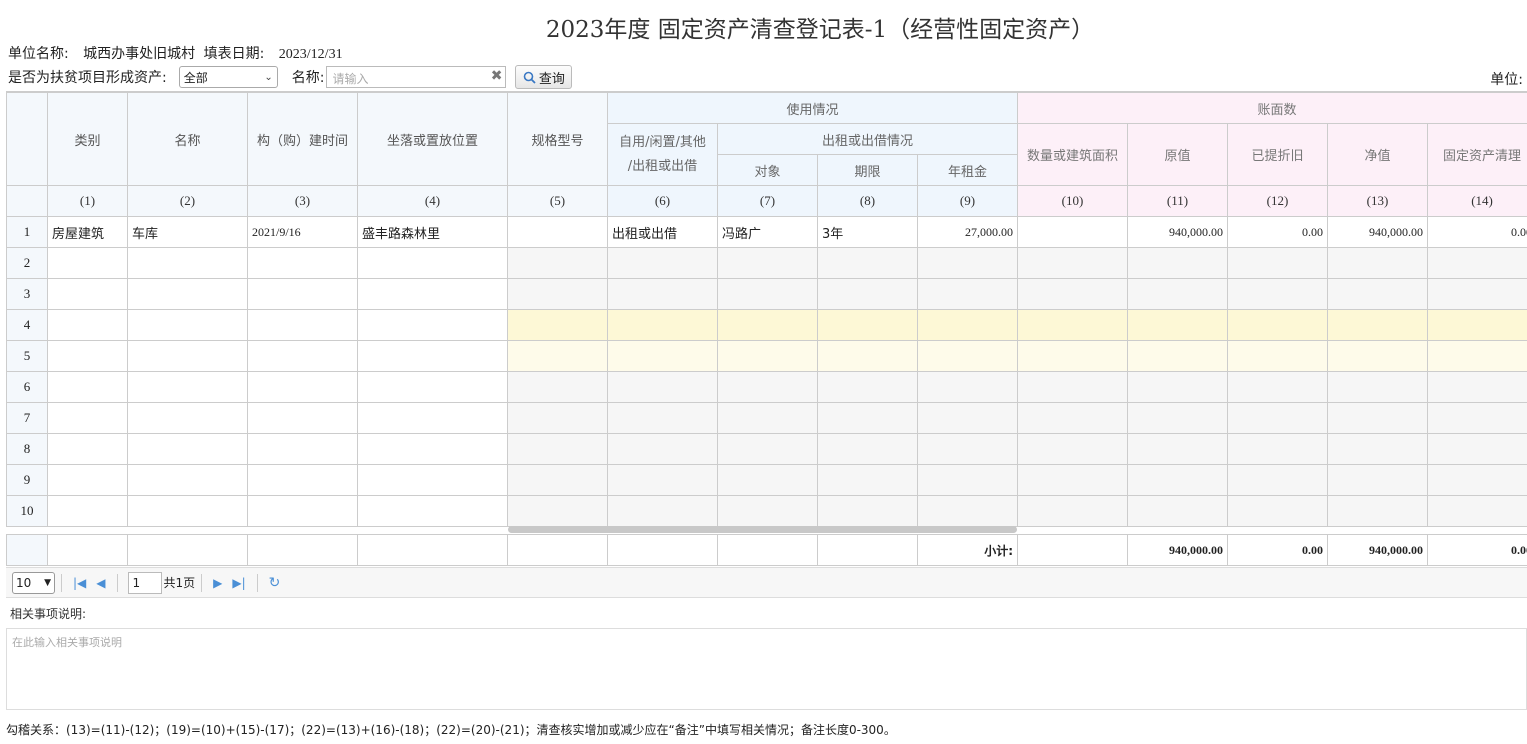  I want to click on page-size-select: 10 ▼, so click(33, 582).